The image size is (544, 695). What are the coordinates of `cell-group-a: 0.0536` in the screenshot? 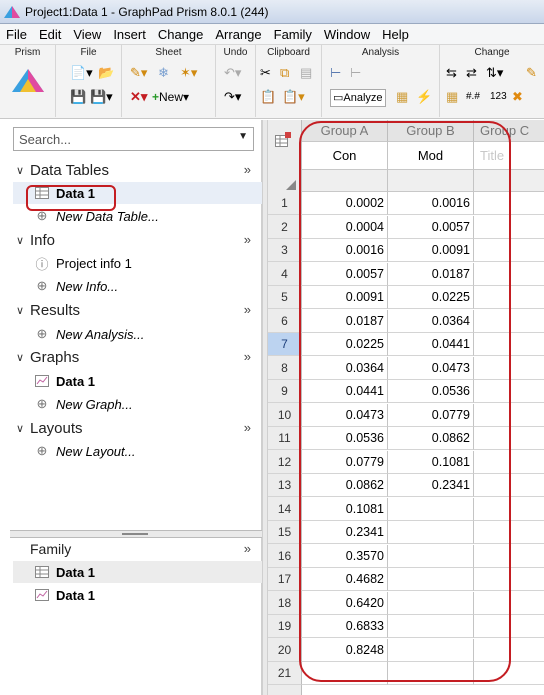 It's located at (345, 438).